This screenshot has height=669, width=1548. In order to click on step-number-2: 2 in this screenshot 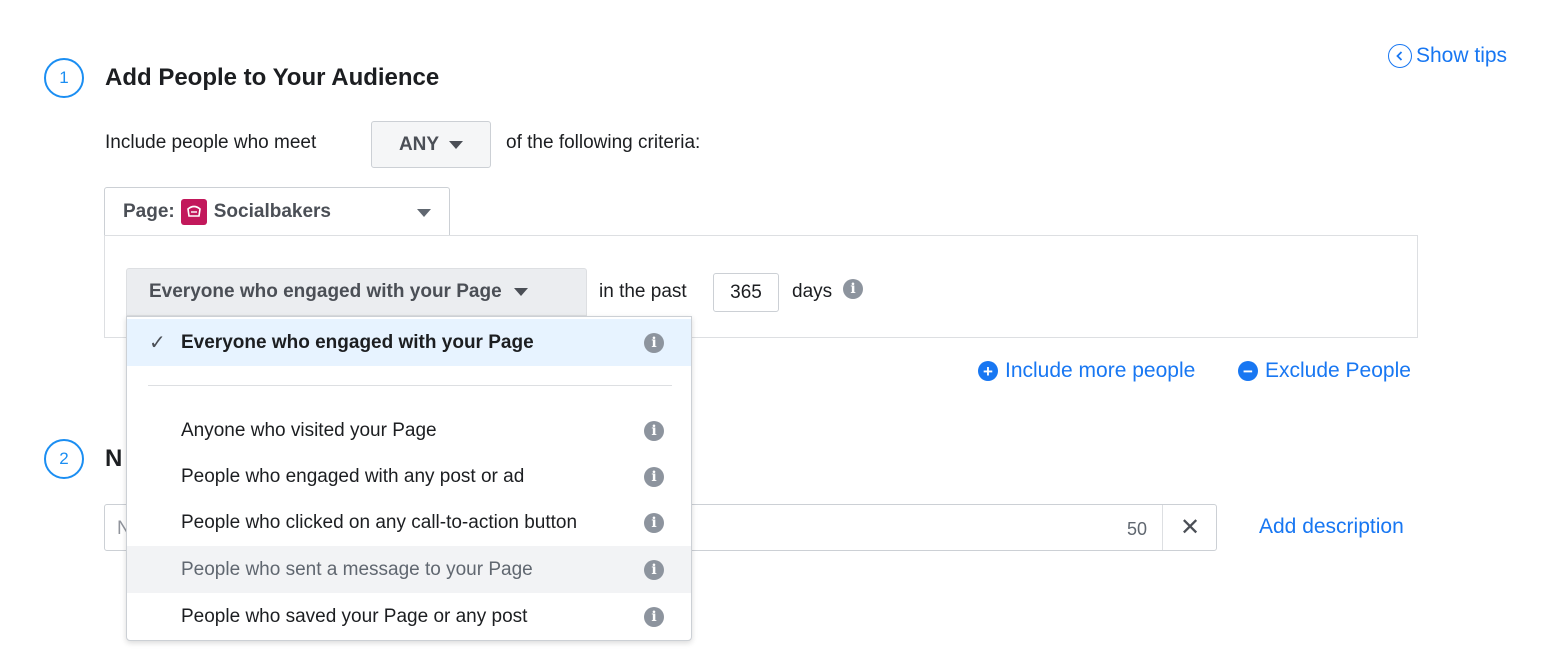, I will do `click(64, 459)`.